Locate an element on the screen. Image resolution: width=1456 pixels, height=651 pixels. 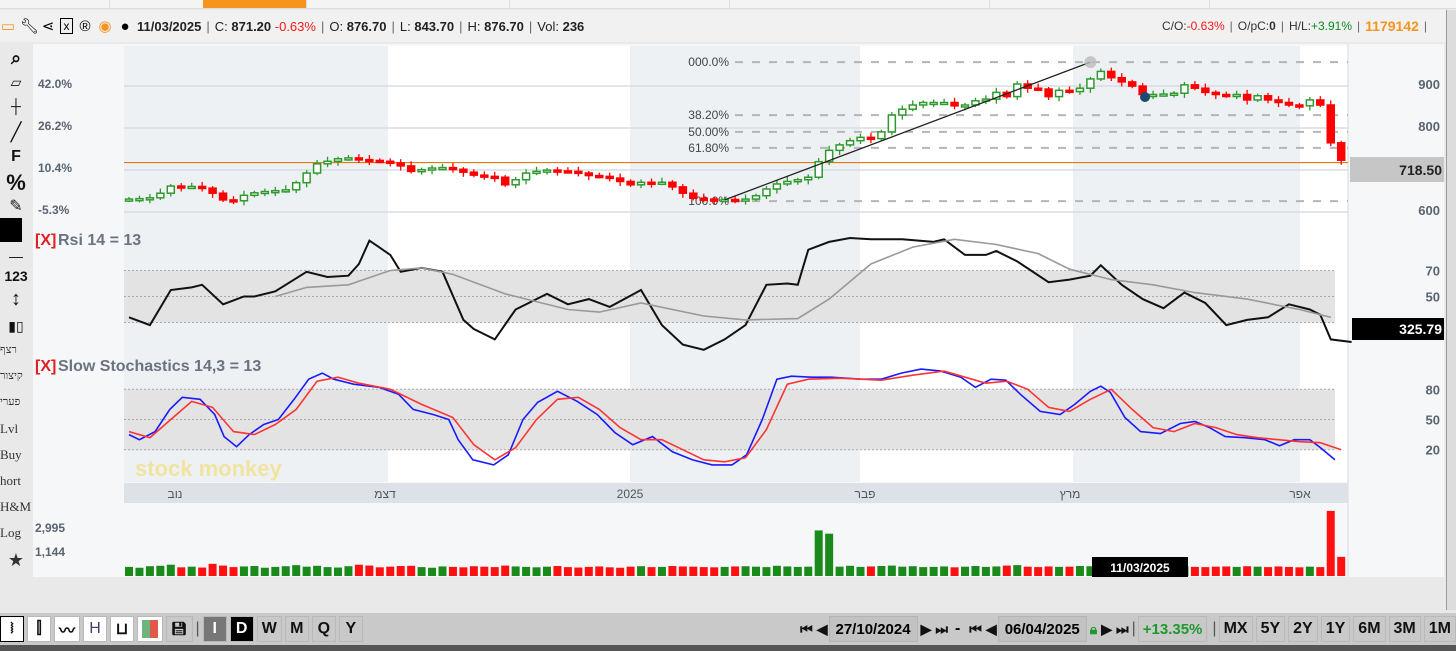
end-first-icon: ⏮ is located at coordinates (975, 629).